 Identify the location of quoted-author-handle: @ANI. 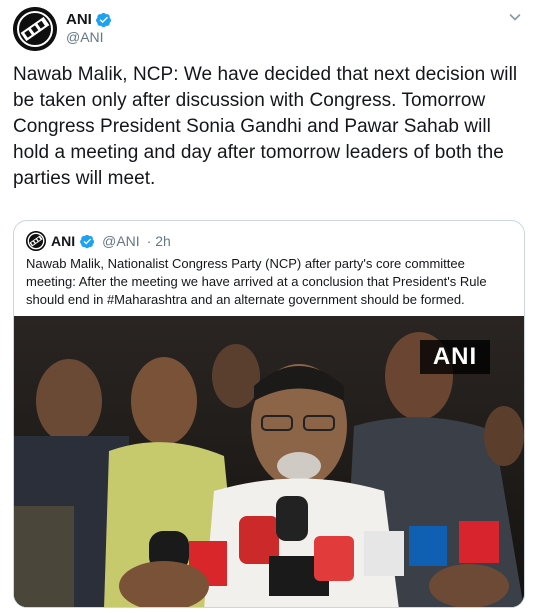
(121, 241).